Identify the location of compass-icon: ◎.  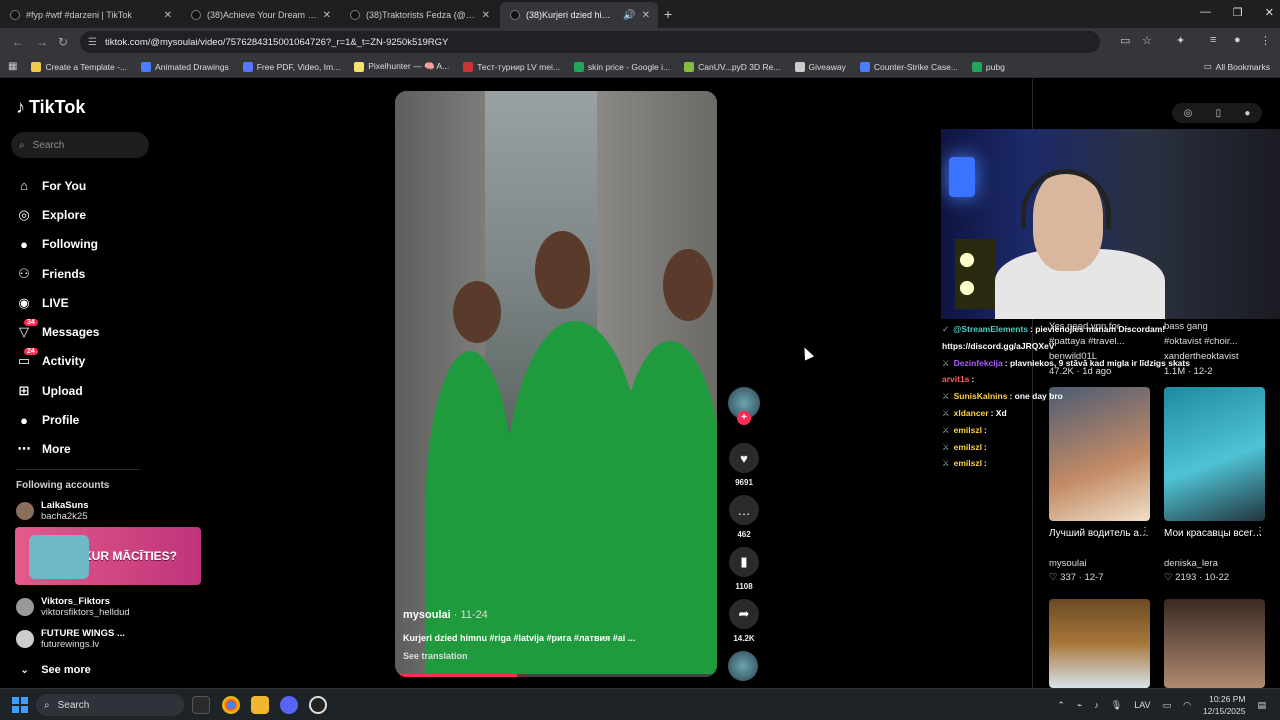
(1188, 113).